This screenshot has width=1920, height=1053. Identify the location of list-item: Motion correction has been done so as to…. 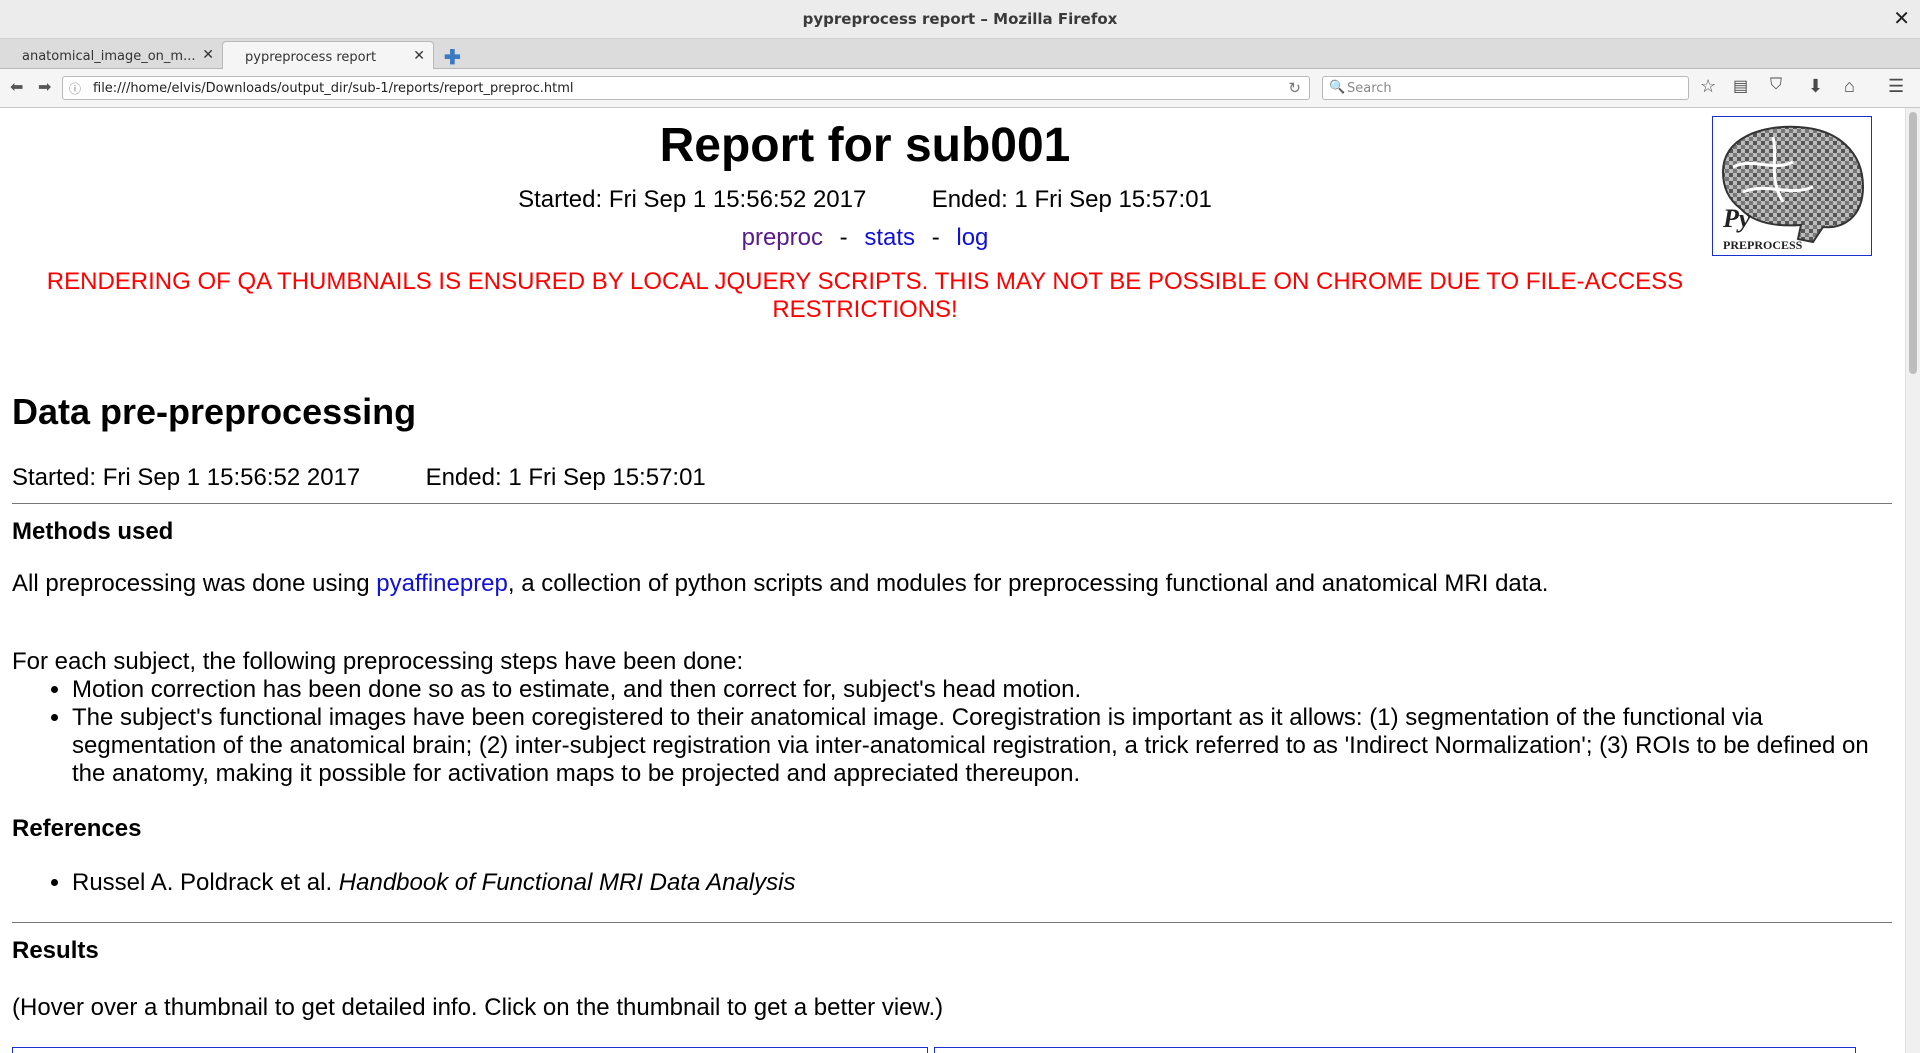
(982, 690).